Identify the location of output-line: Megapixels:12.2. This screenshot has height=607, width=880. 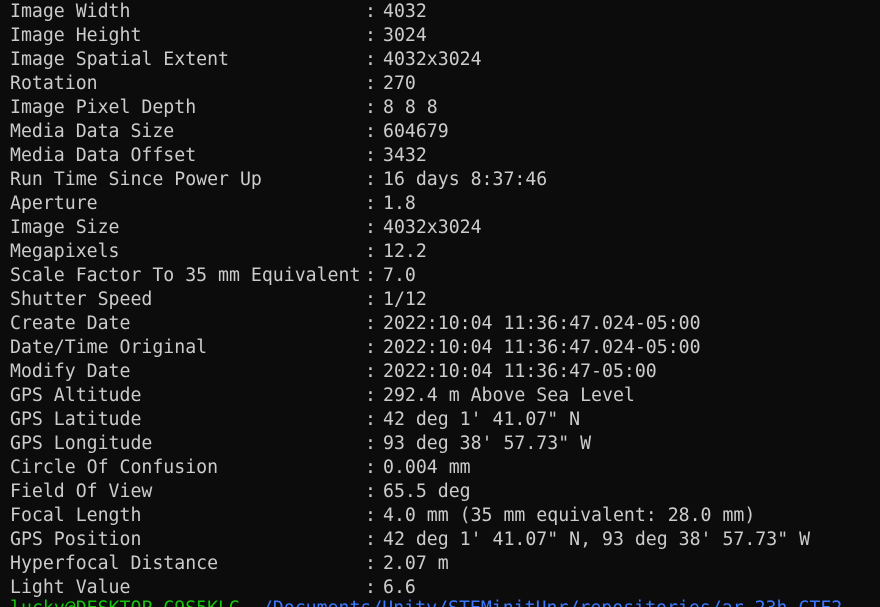
(445, 252).